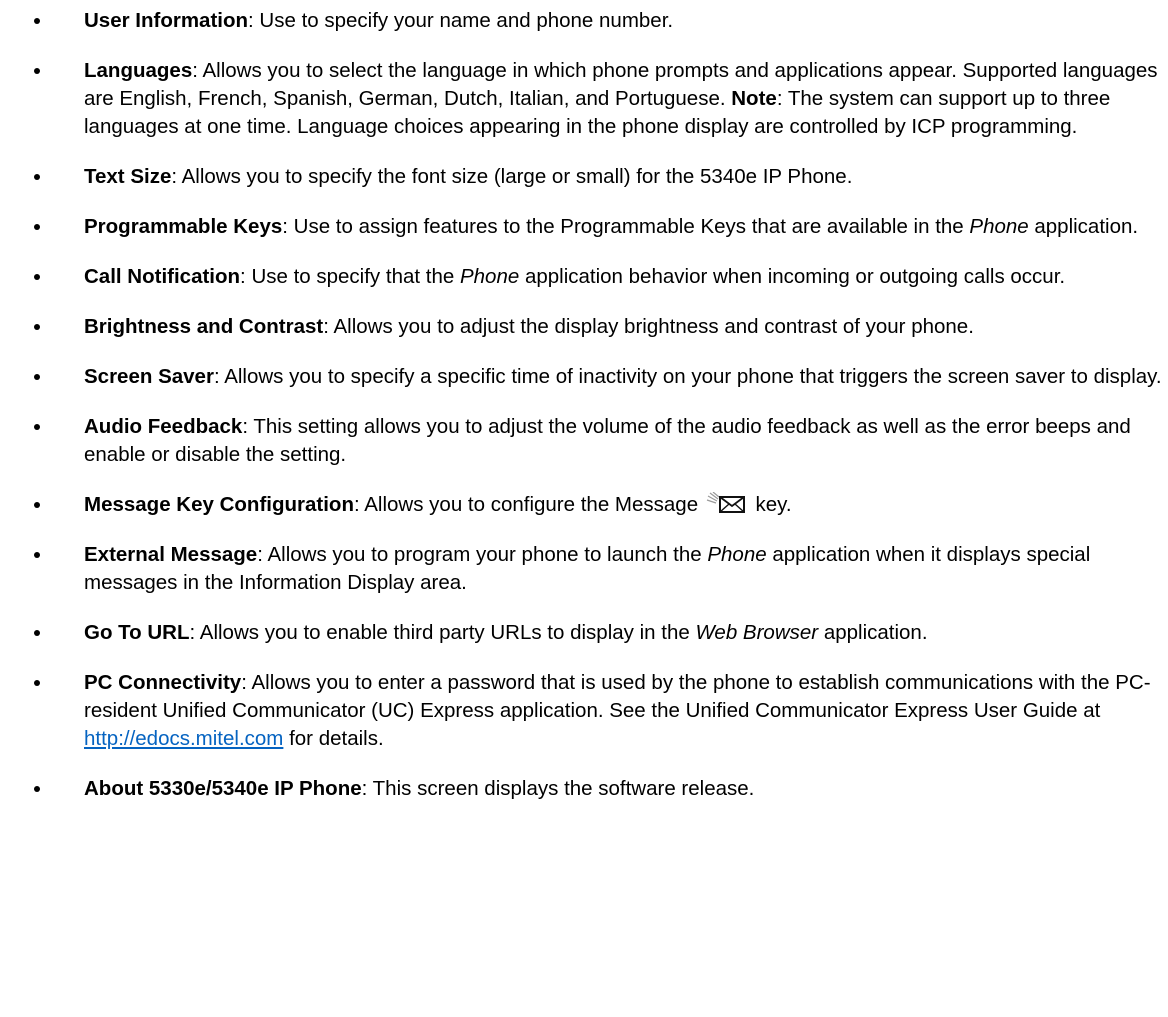 The image size is (1168, 1017). What do you see at coordinates (528, 504) in the screenshot?
I see `item-text: : Allows you to configure the Message` at bounding box center [528, 504].